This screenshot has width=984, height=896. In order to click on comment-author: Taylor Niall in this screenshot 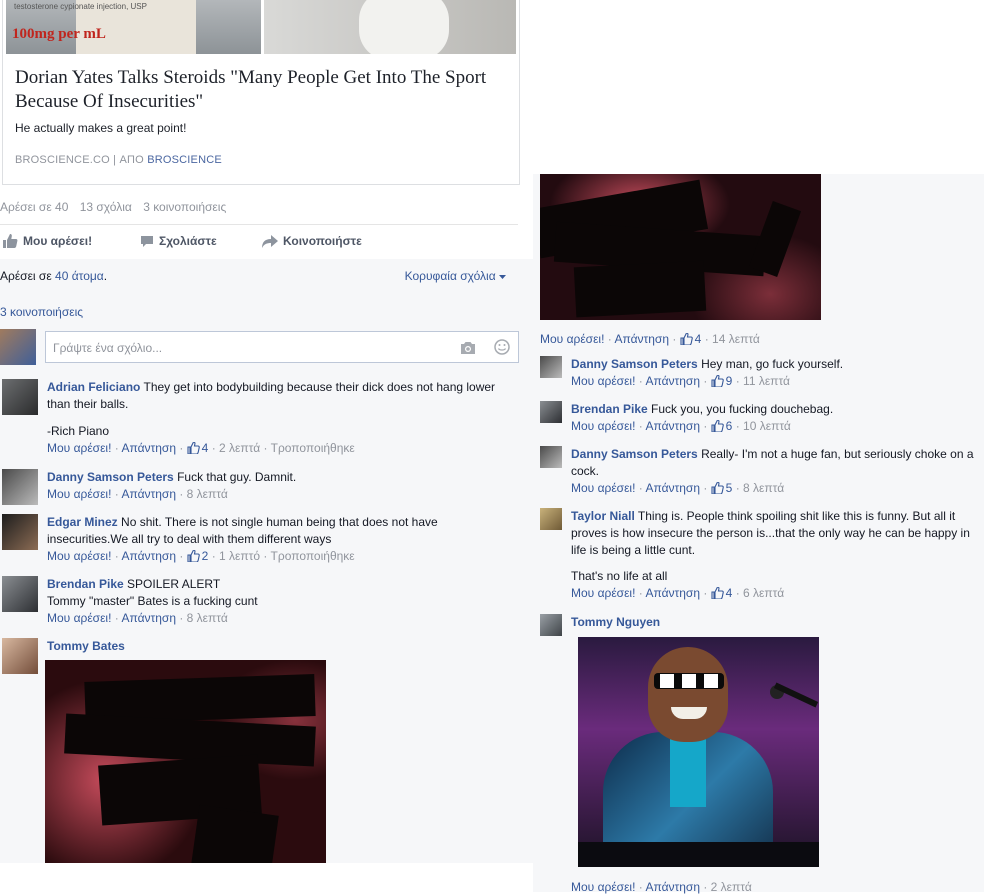, I will do `click(603, 516)`.